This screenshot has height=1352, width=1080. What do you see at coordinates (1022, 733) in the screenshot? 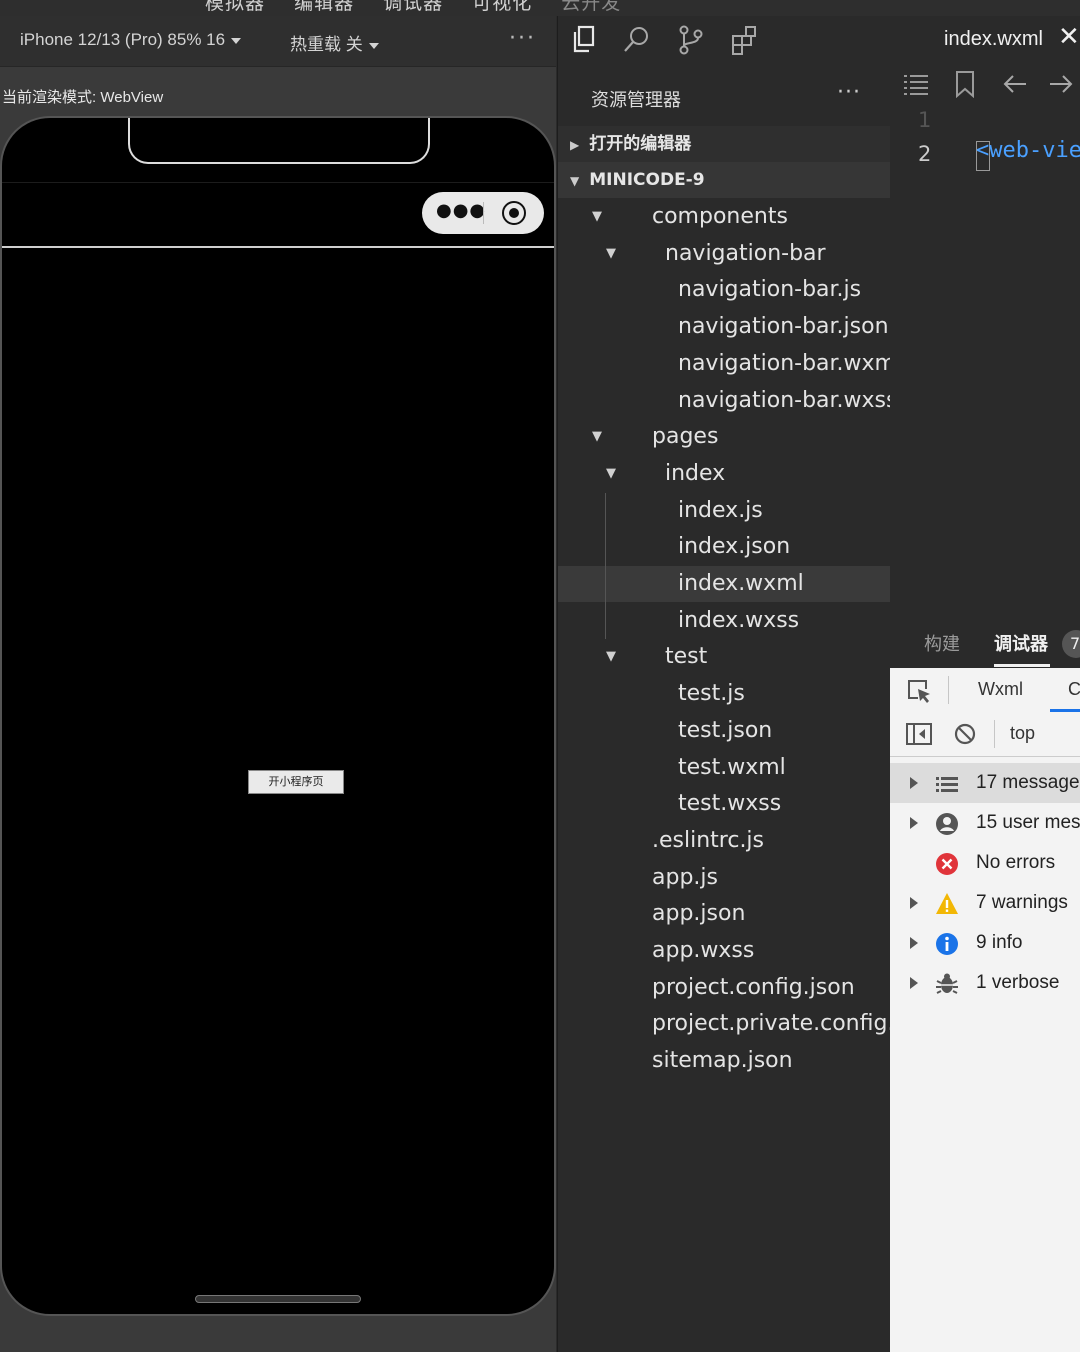
I see `context-selector: top` at bounding box center [1022, 733].